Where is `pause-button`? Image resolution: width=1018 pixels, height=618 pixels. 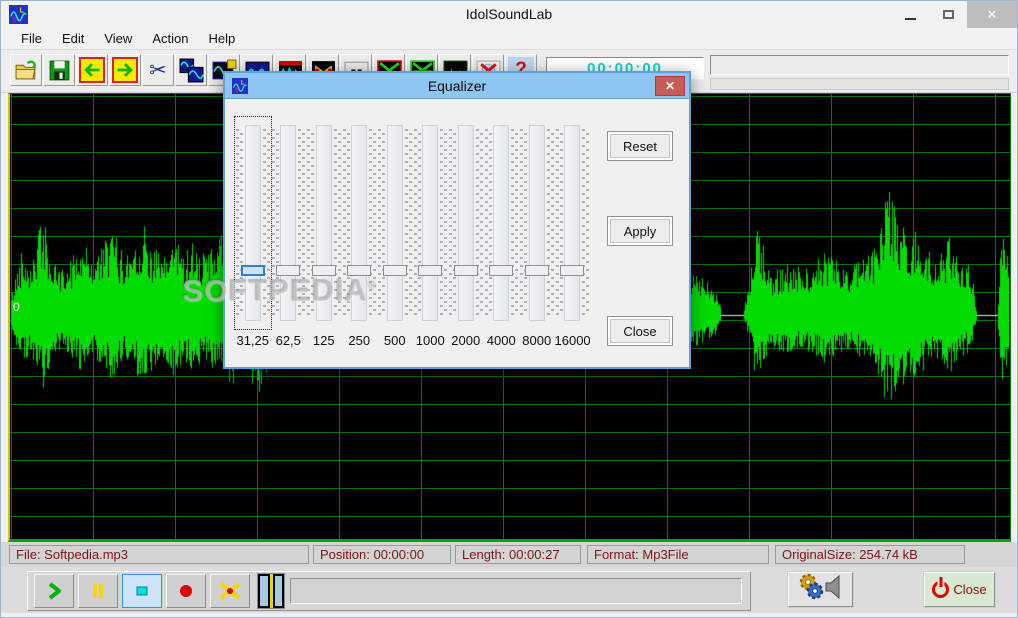
pause-button is located at coordinates (98, 591).